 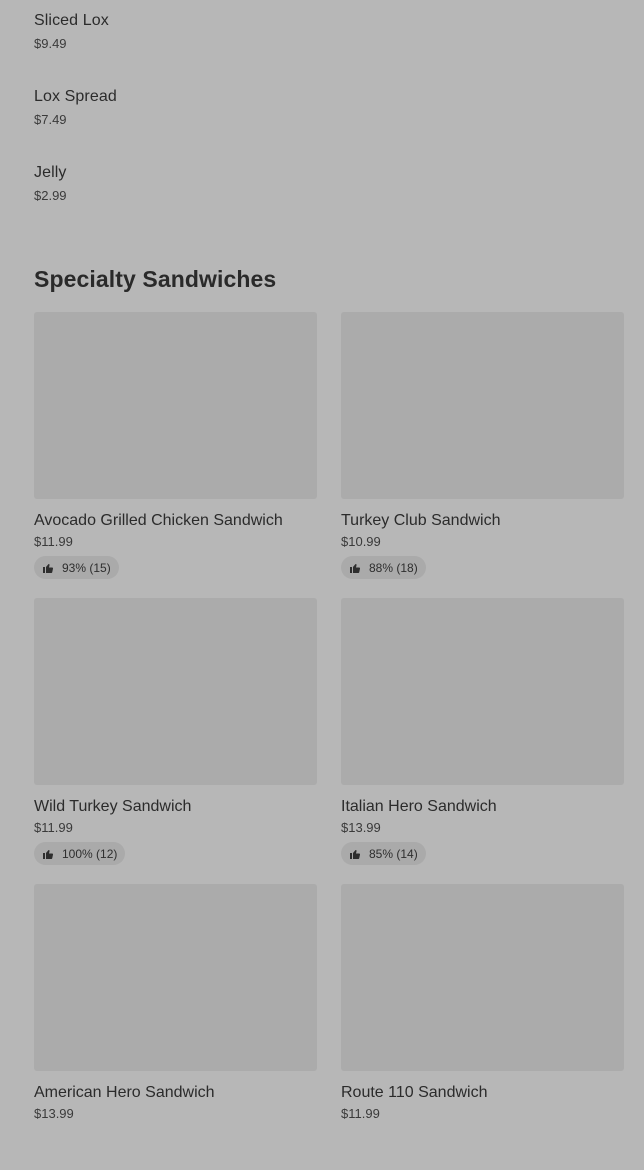 I want to click on rating-text: 85% (14), so click(x=393, y=853).